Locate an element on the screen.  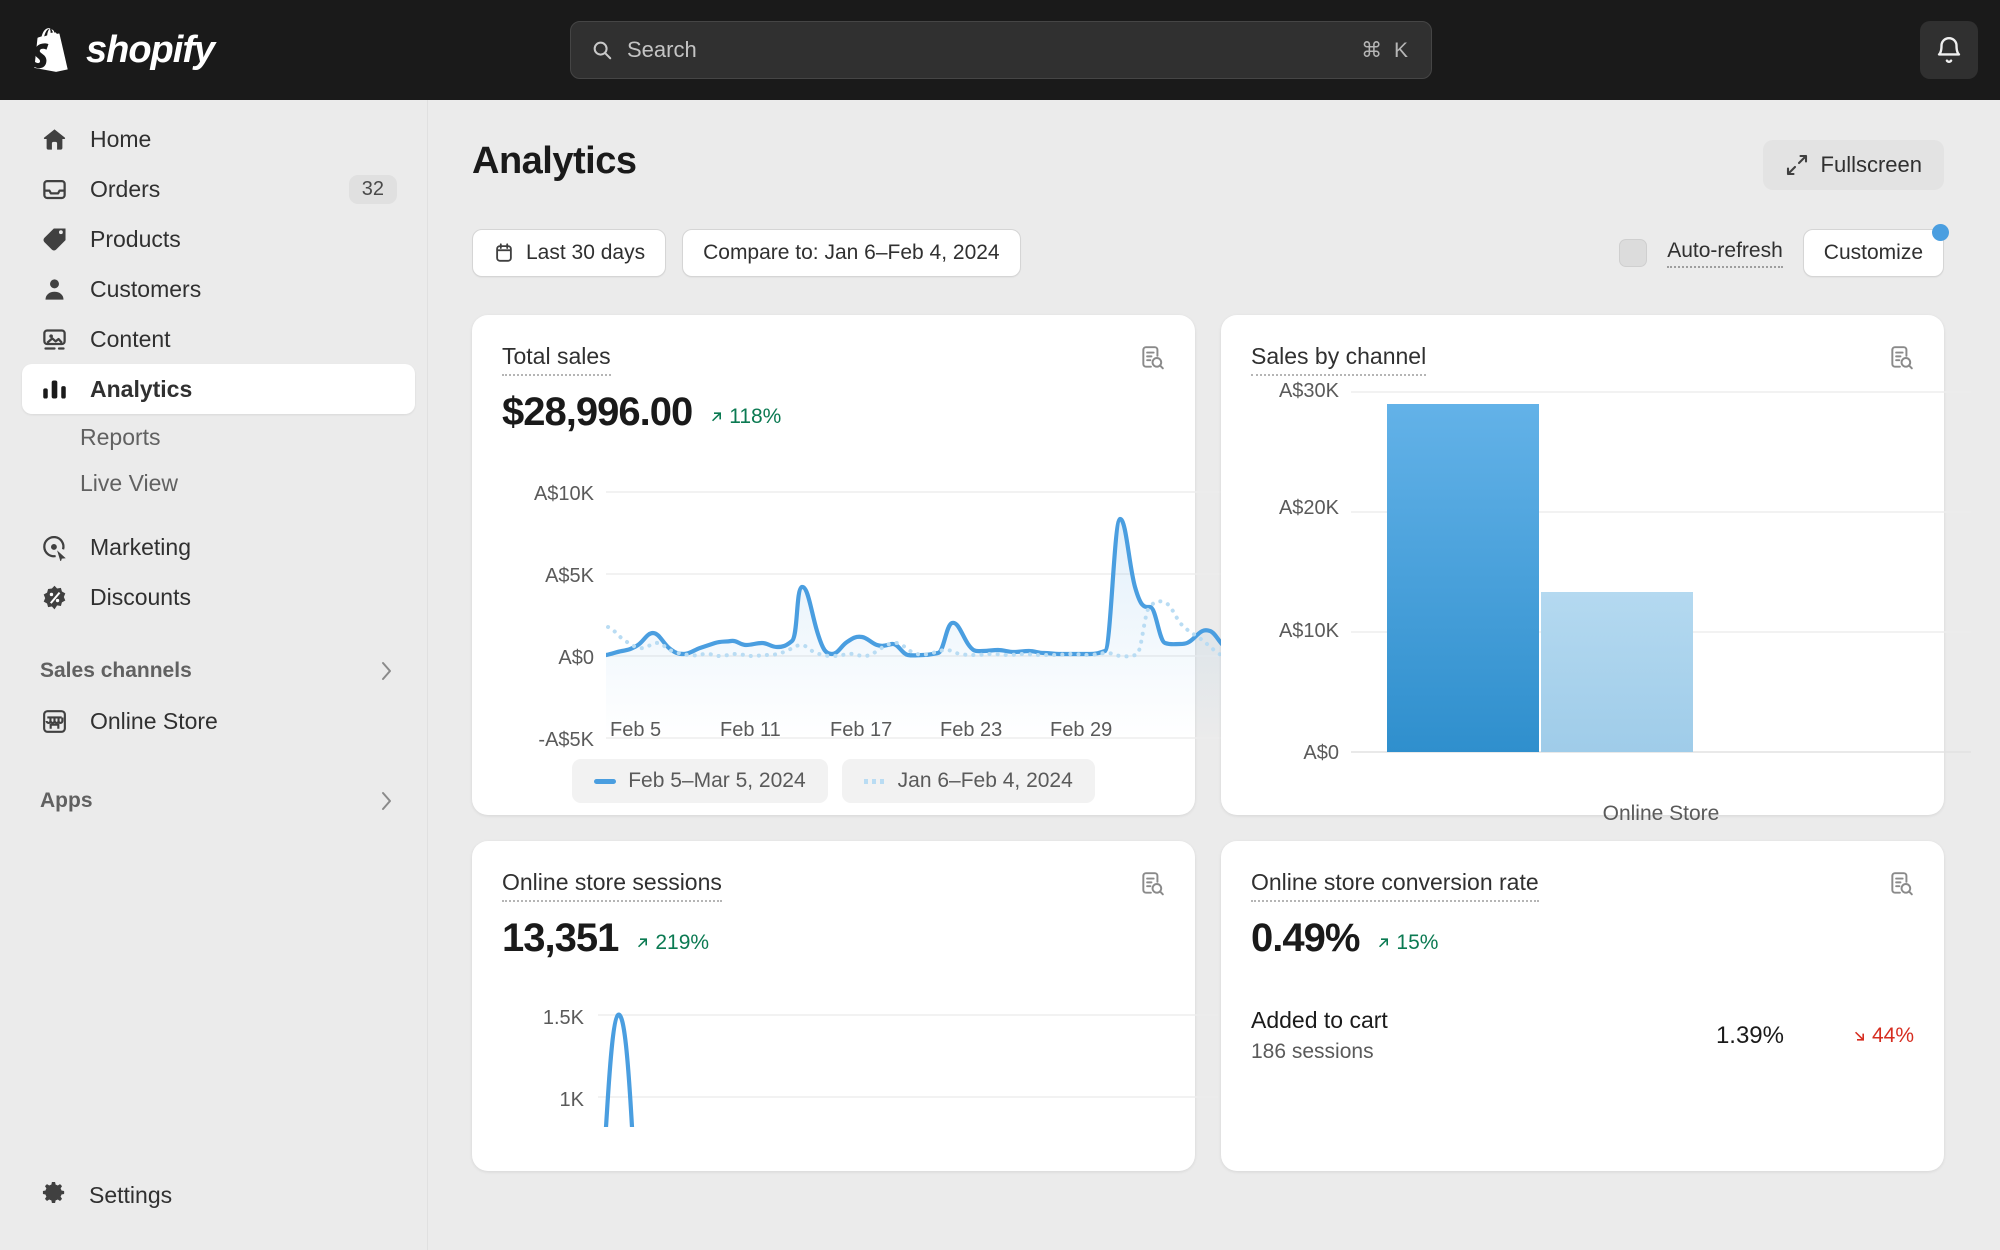
global-search: ⌘ K is located at coordinates (1001, 50).